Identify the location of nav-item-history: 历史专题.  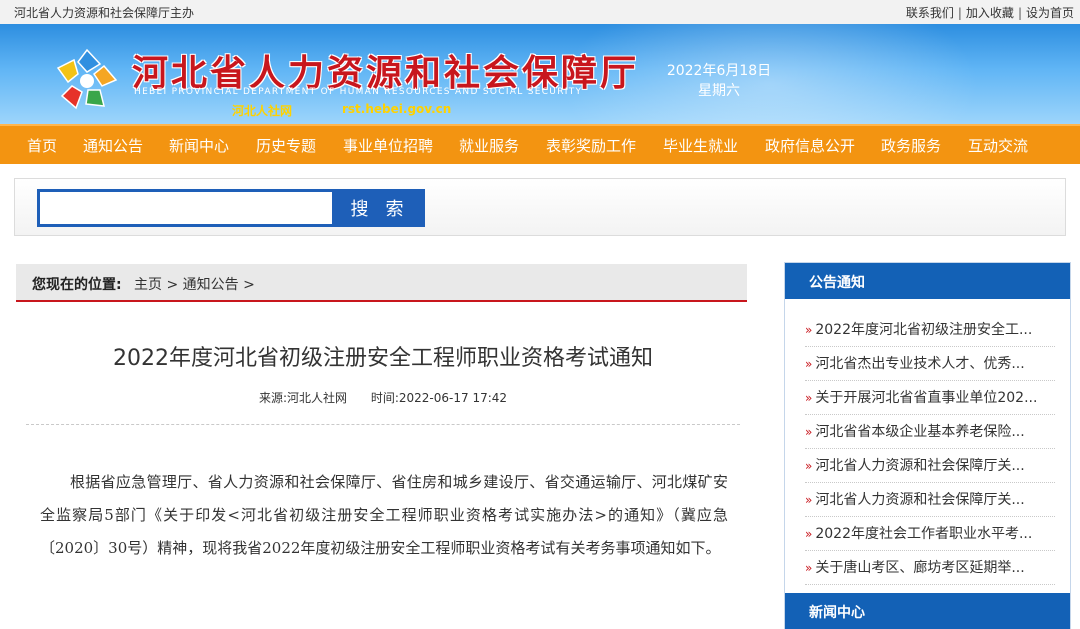
(286, 145).